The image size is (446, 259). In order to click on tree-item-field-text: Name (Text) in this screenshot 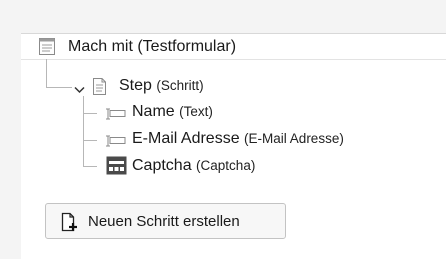, I will do `click(172, 112)`.